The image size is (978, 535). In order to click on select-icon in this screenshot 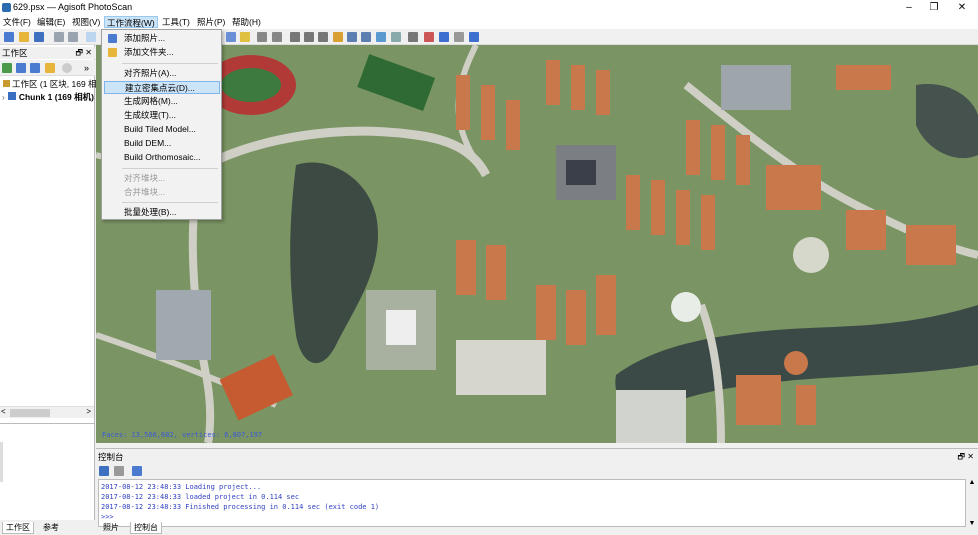, I will do `click(91, 37)`.